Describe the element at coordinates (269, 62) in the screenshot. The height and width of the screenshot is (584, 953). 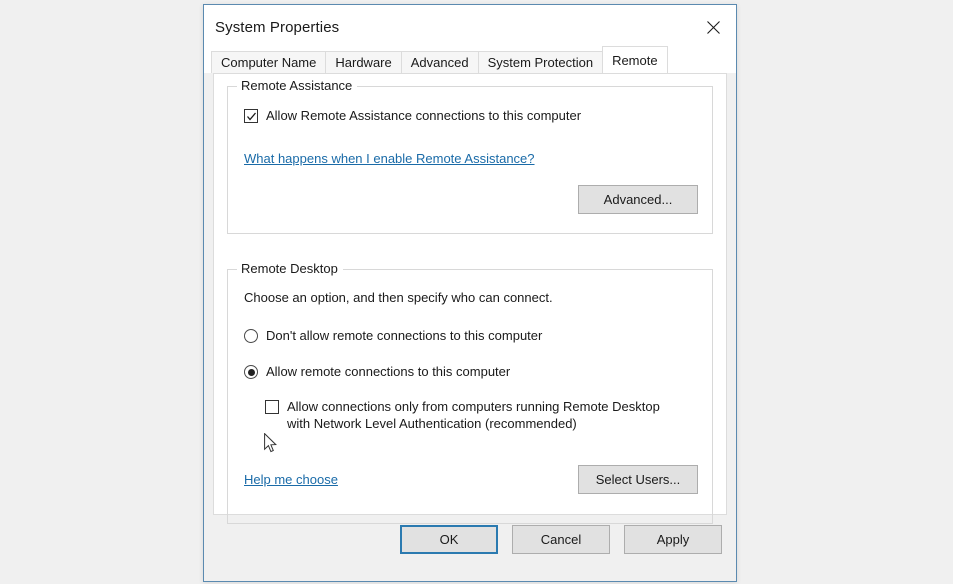
I see `tab-computer-name: Computer Name` at that location.